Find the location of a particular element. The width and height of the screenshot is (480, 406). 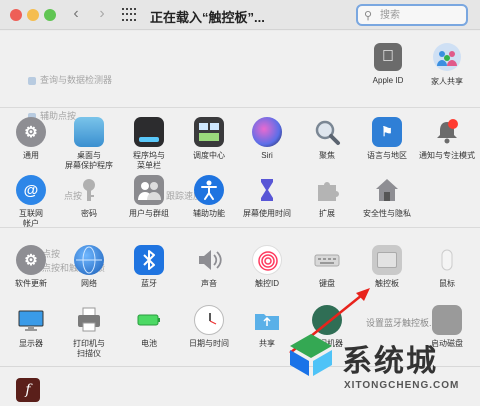

watermark: 系统城 XITONGCHENG.COM is located at coordinates (377, 366).